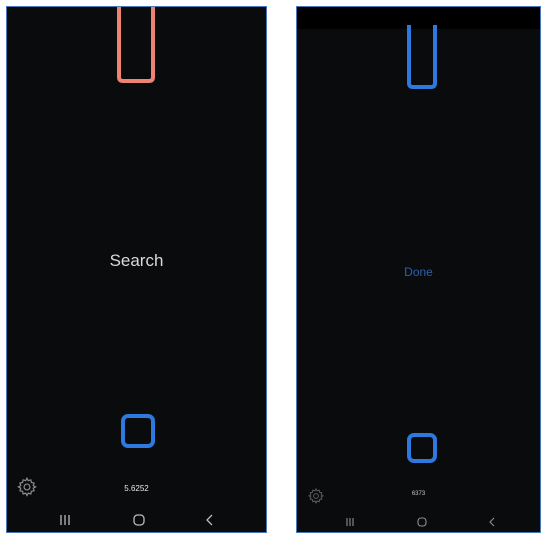  I want to click on status-label: Search, so click(136, 260).